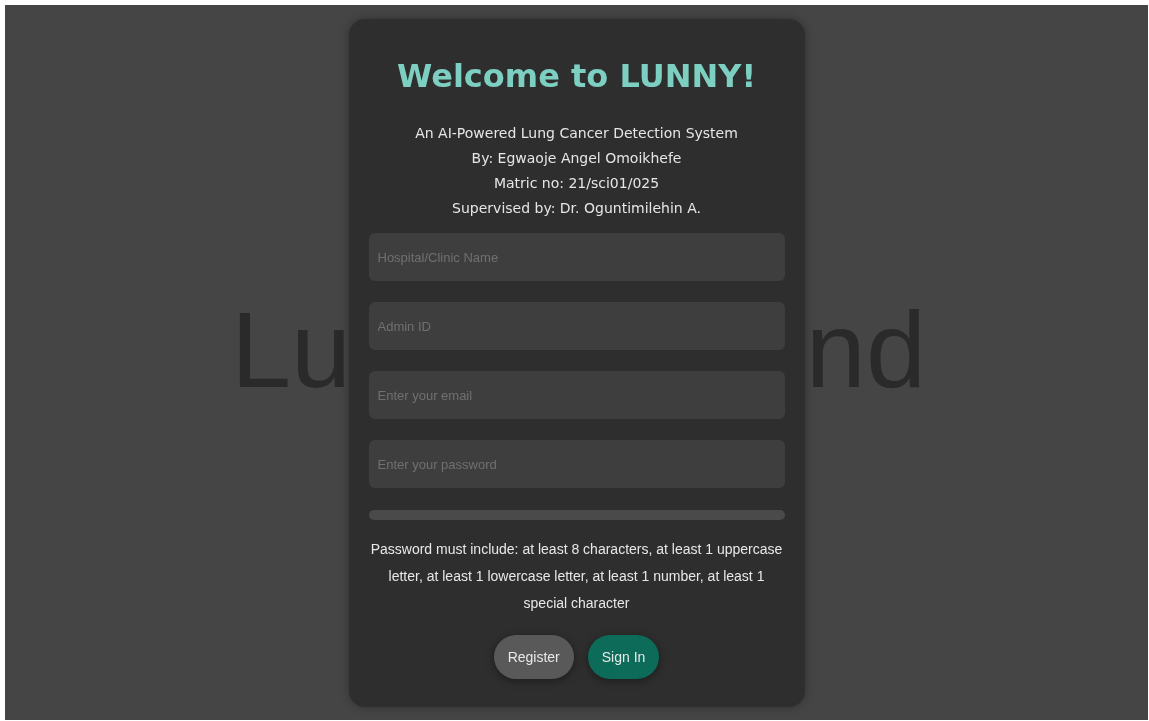 The width and height of the screenshot is (1149, 721). I want to click on welcome-title: Welcome to LUNNY!, so click(576, 76).